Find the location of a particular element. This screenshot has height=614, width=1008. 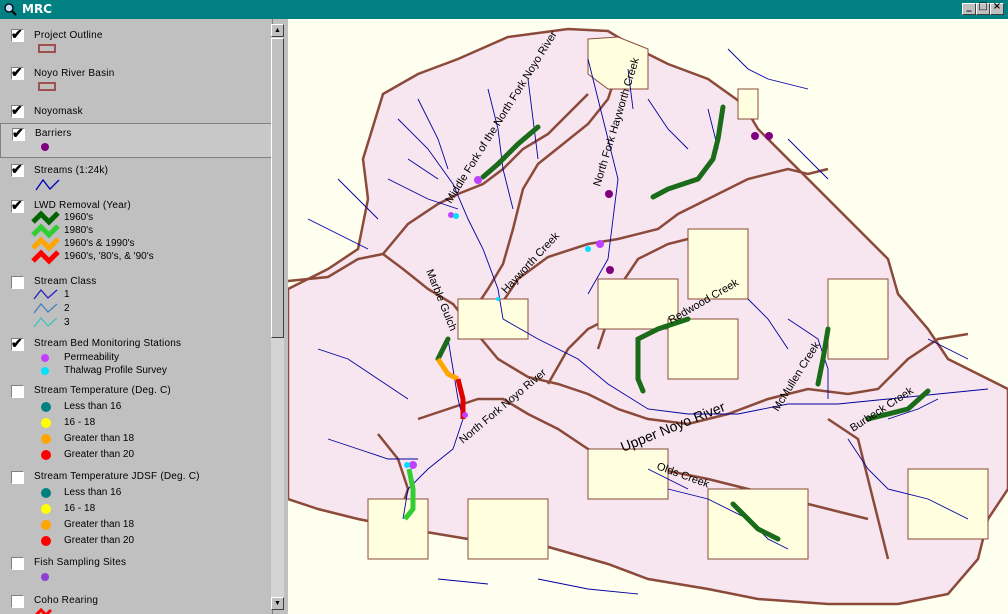

layer-label: Stream Class is located at coordinates (65, 281).